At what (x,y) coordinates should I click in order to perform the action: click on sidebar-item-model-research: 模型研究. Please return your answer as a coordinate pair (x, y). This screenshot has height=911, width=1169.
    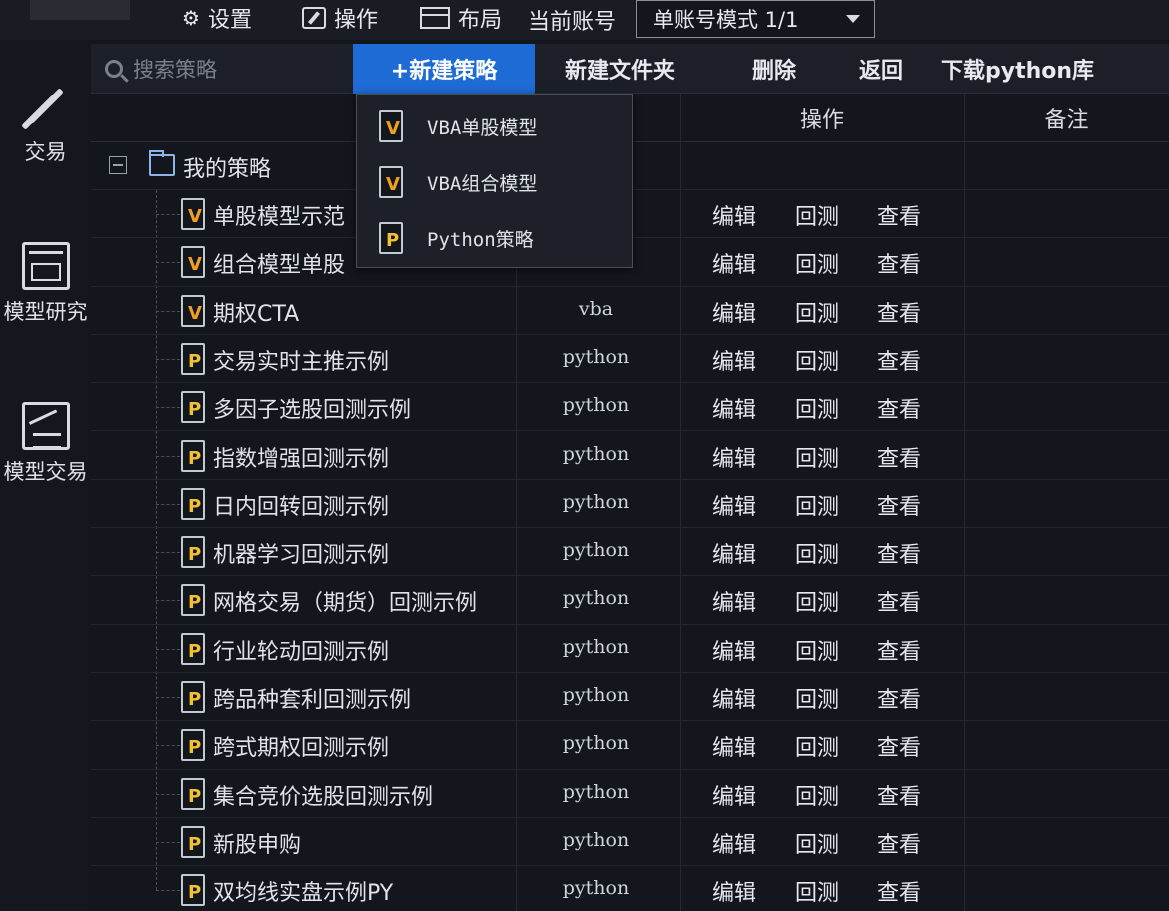
    Looking at the image, I should click on (45, 284).